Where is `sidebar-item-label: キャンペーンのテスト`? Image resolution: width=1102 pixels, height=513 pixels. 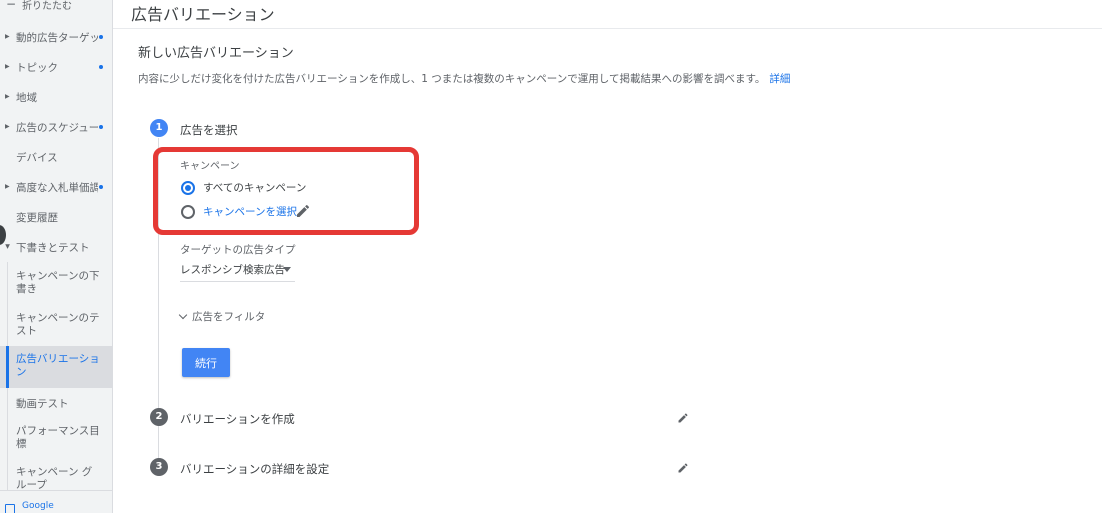
sidebar-item-label: キャンペーンのテスト is located at coordinates (58, 324).